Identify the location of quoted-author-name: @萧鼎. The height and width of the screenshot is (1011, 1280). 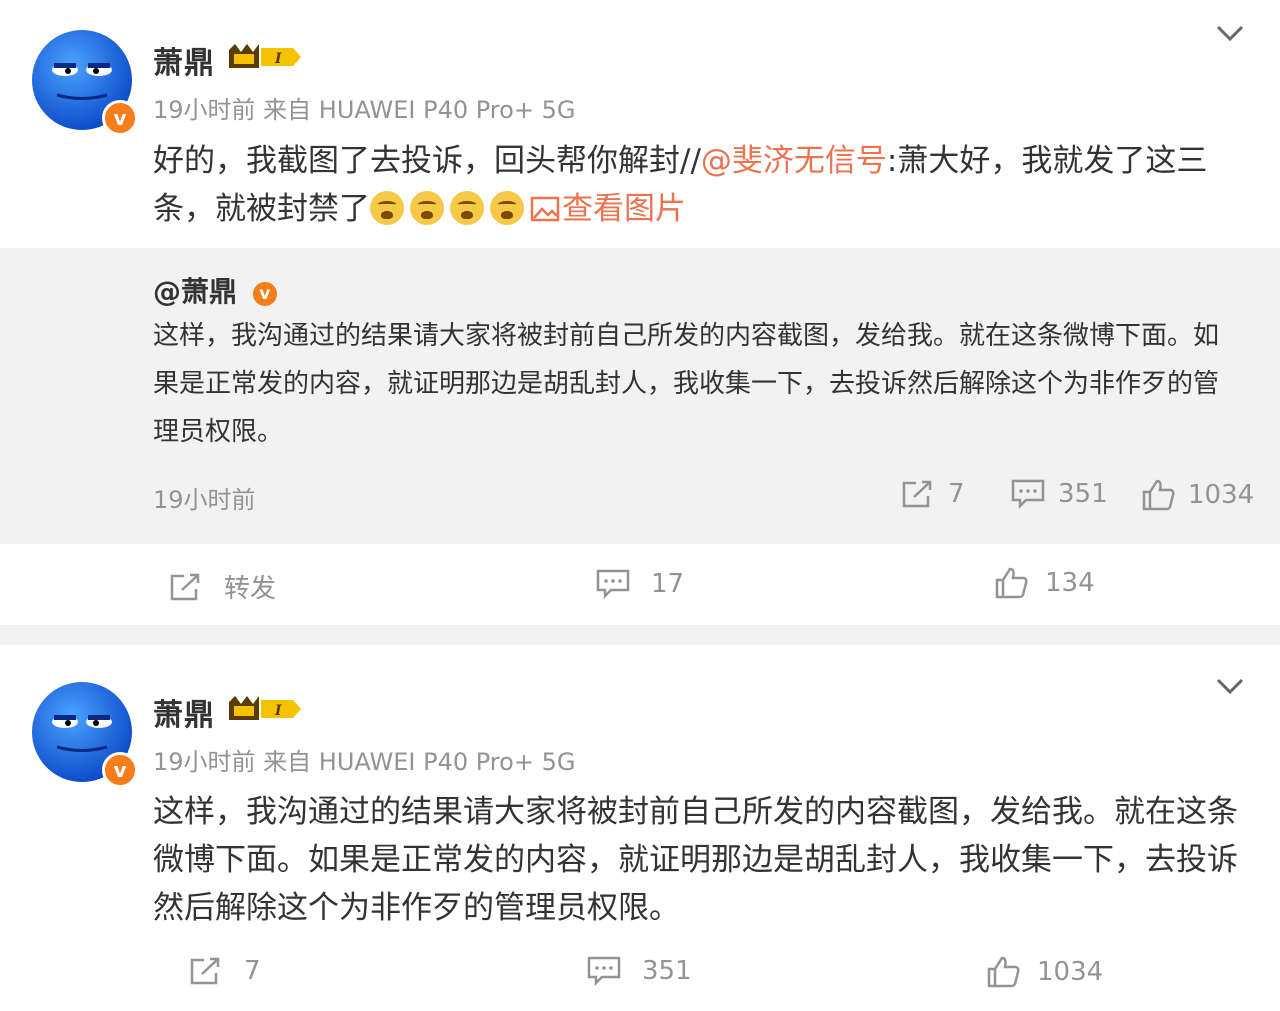
(195, 291).